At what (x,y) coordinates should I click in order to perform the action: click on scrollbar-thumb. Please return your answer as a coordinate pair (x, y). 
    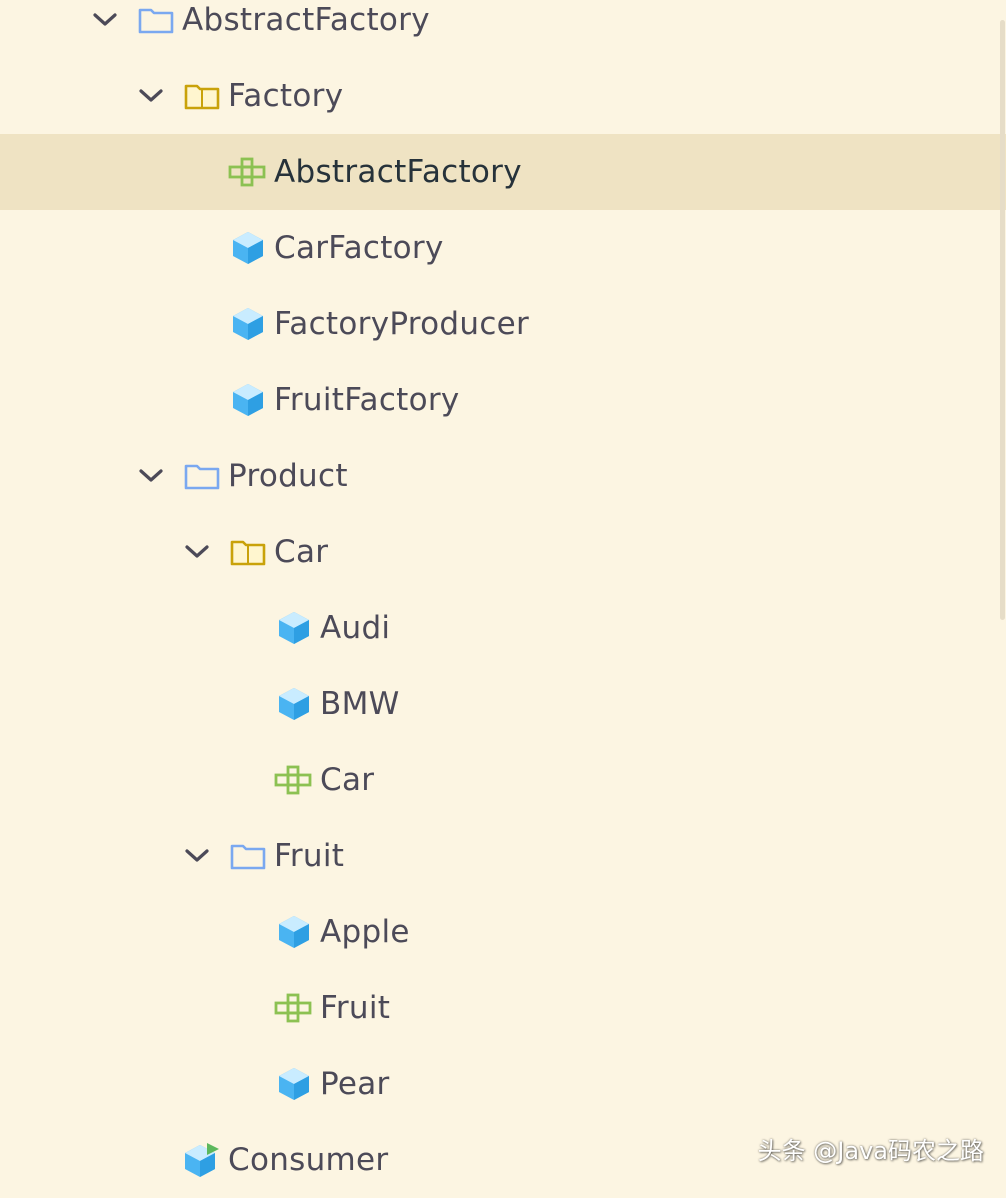
    Looking at the image, I should click on (1002, 320).